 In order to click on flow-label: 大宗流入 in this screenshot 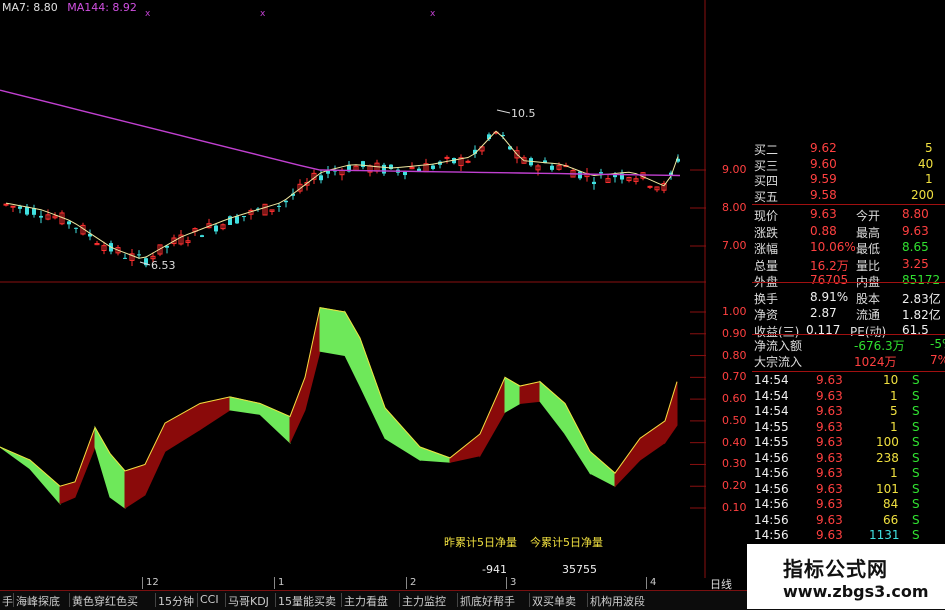, I will do `click(778, 362)`.